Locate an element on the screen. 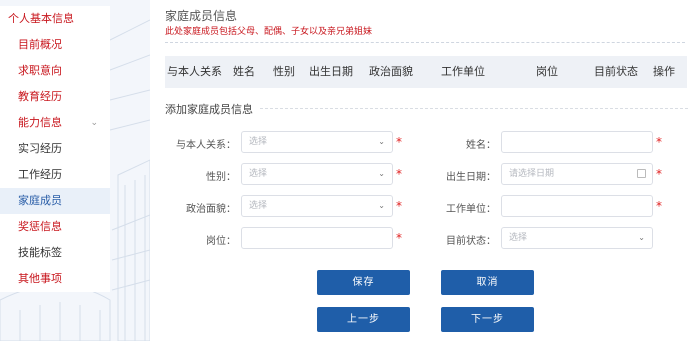 Image resolution: width=691 pixels, height=341 pixels. political-select: 选择 ⌄ is located at coordinates (317, 206).